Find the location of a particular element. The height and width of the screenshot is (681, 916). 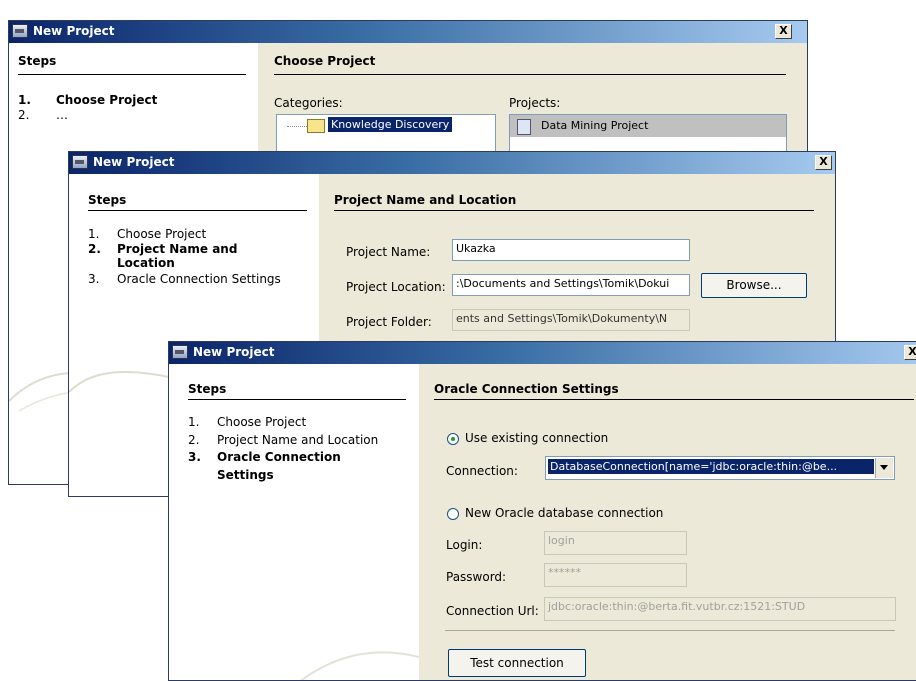

project-item-data-mining: Data Mining Project is located at coordinates (594, 125).